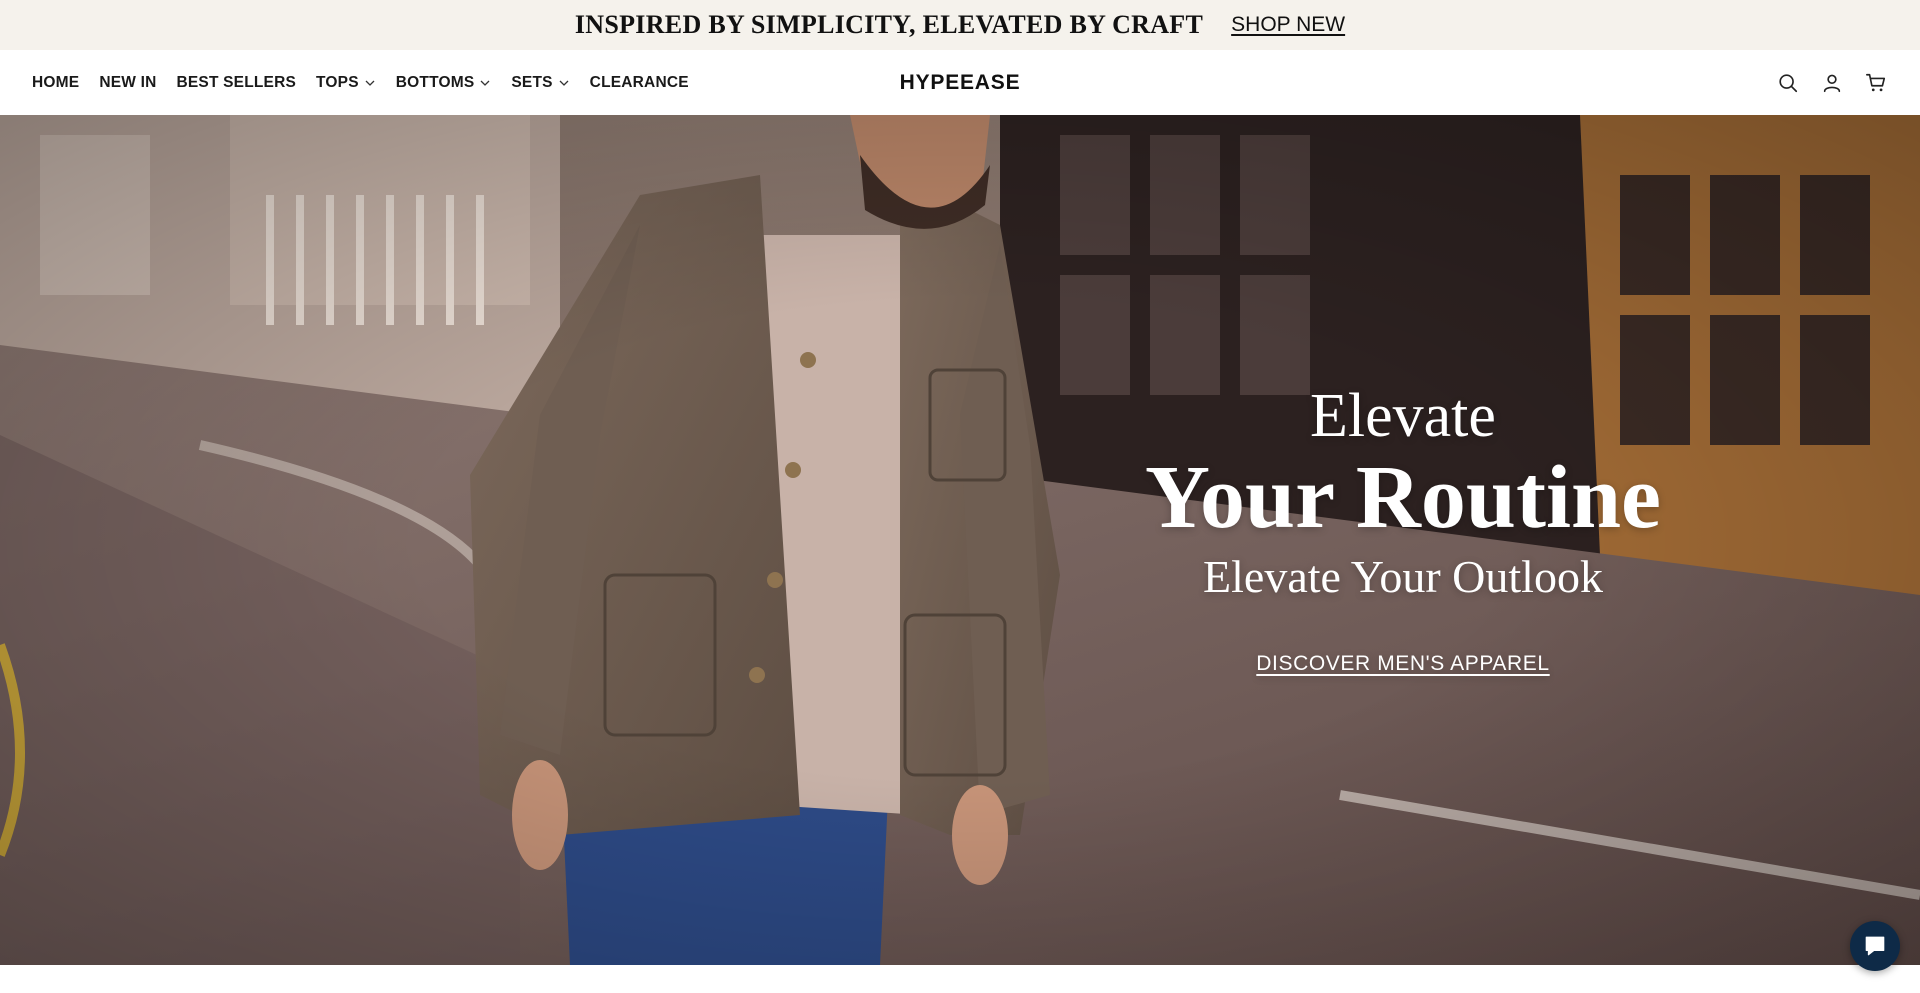 This screenshot has height=993, width=1920. I want to click on nav-item-sets: SETS, so click(540, 83).